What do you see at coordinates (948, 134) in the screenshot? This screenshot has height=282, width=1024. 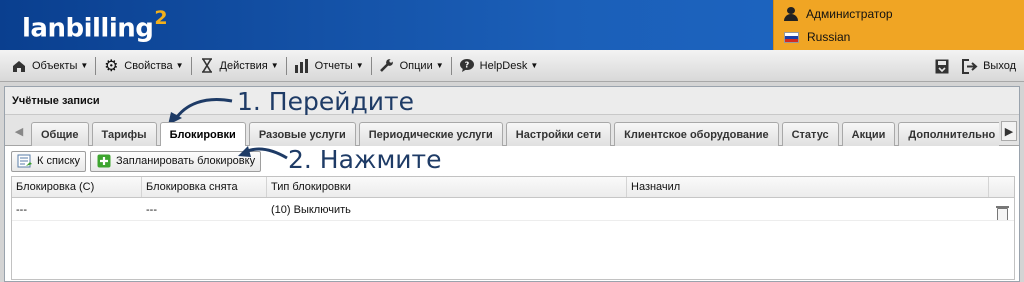 I see `tab-additional: Дополнительно` at bounding box center [948, 134].